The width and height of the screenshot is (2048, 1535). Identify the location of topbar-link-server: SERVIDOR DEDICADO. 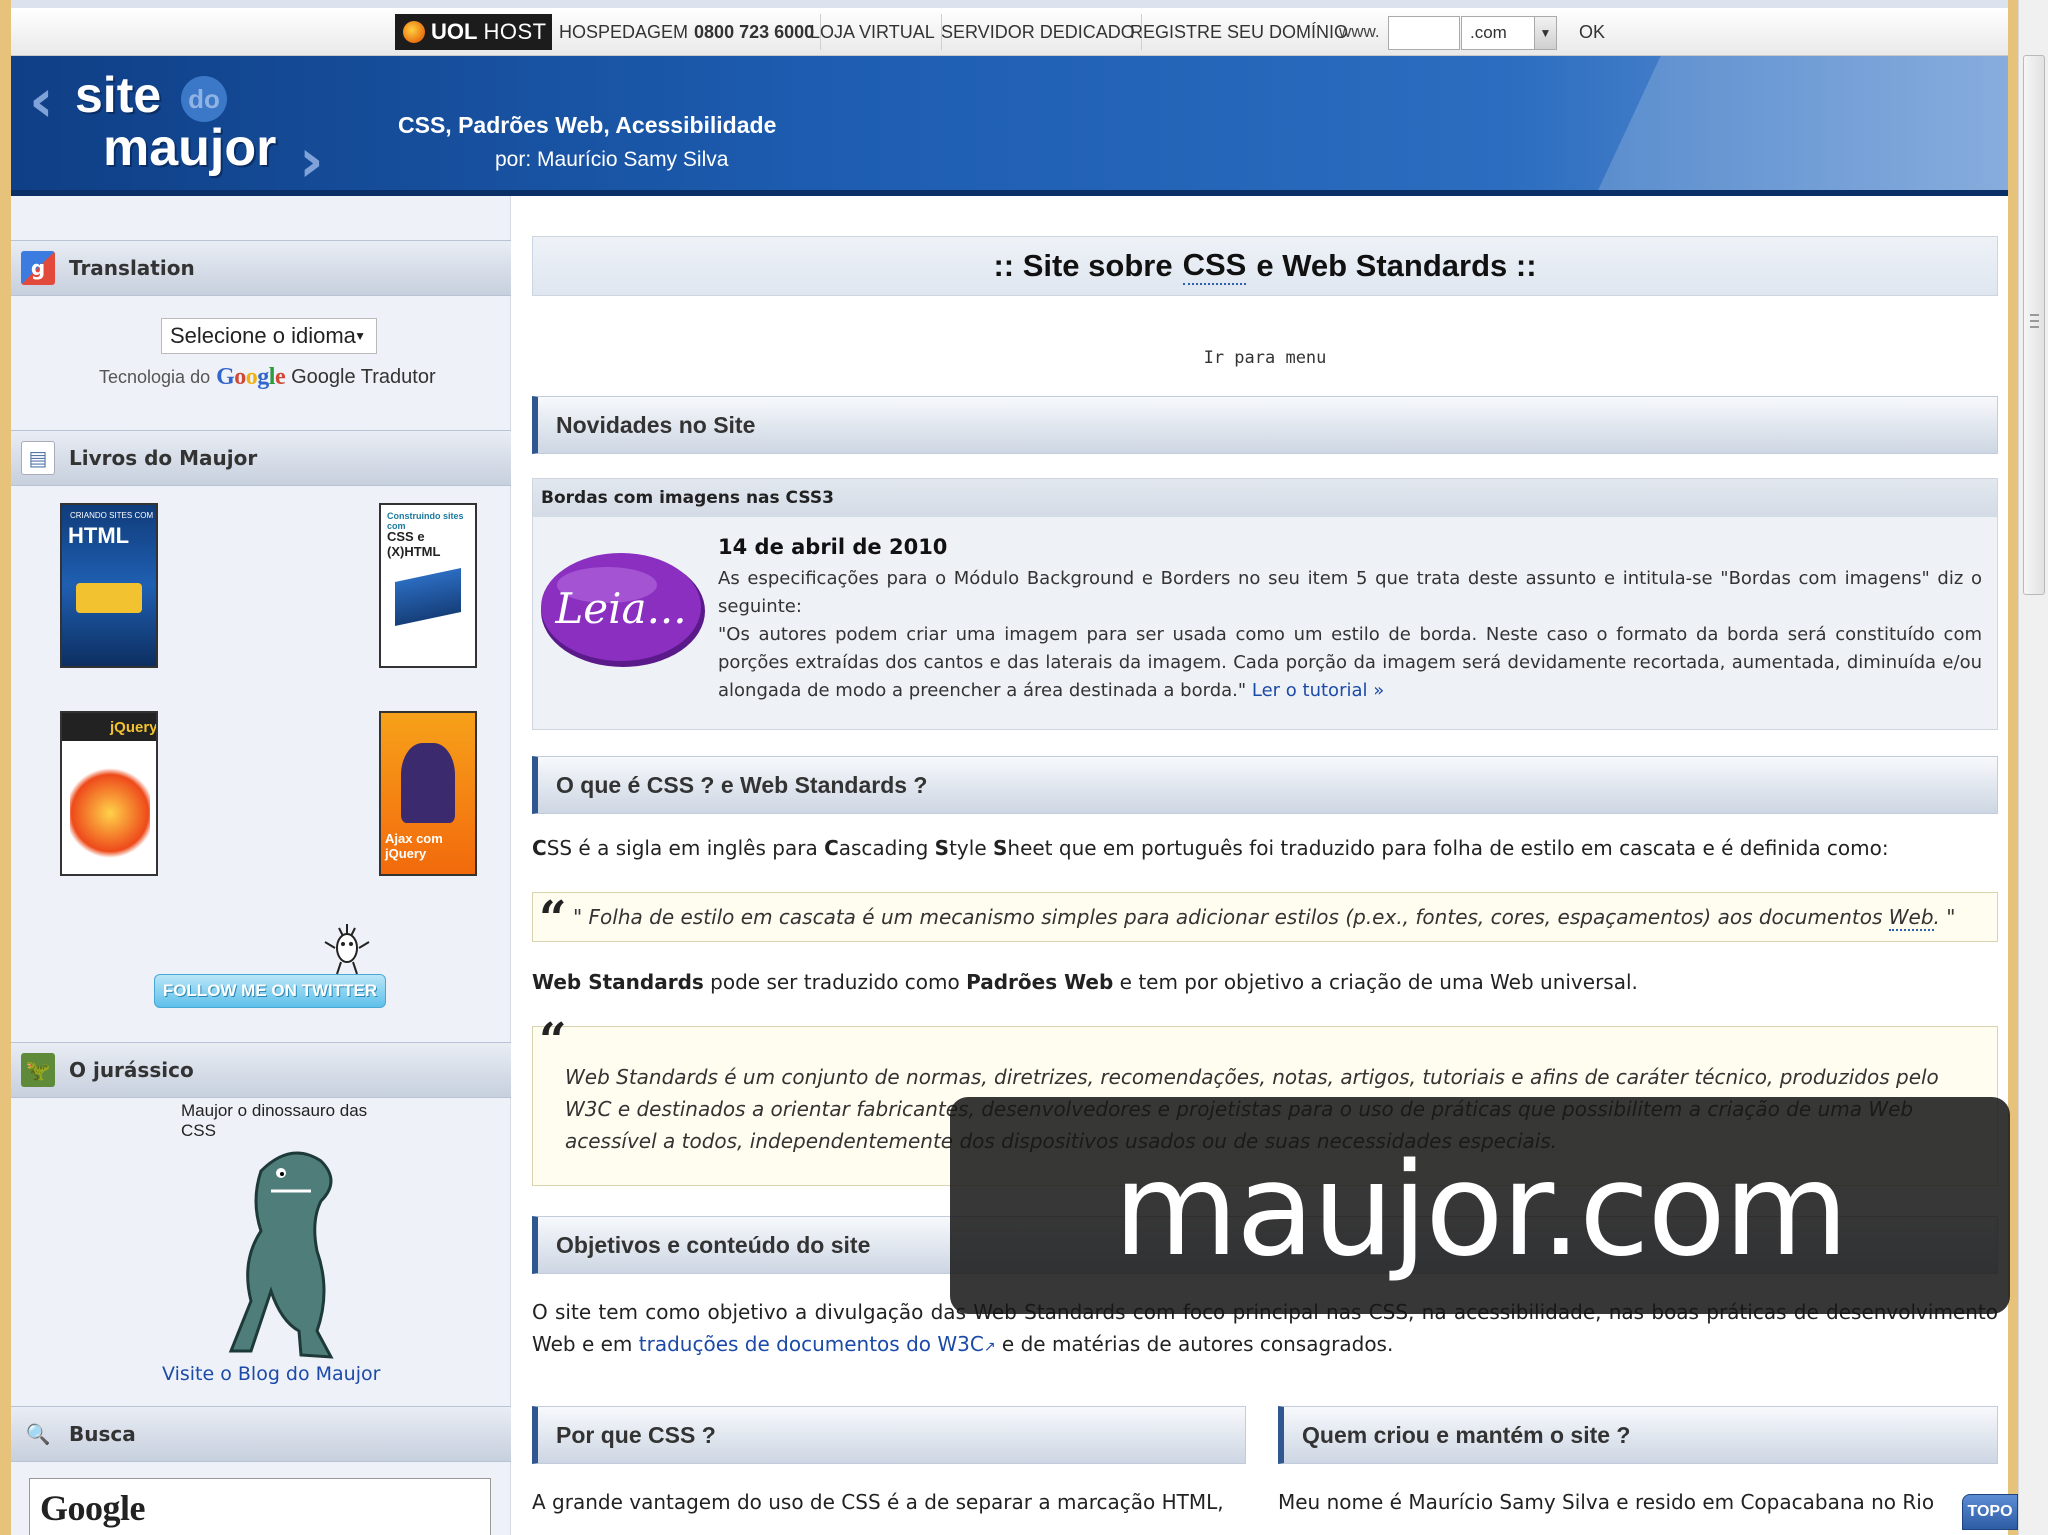
(1038, 32).